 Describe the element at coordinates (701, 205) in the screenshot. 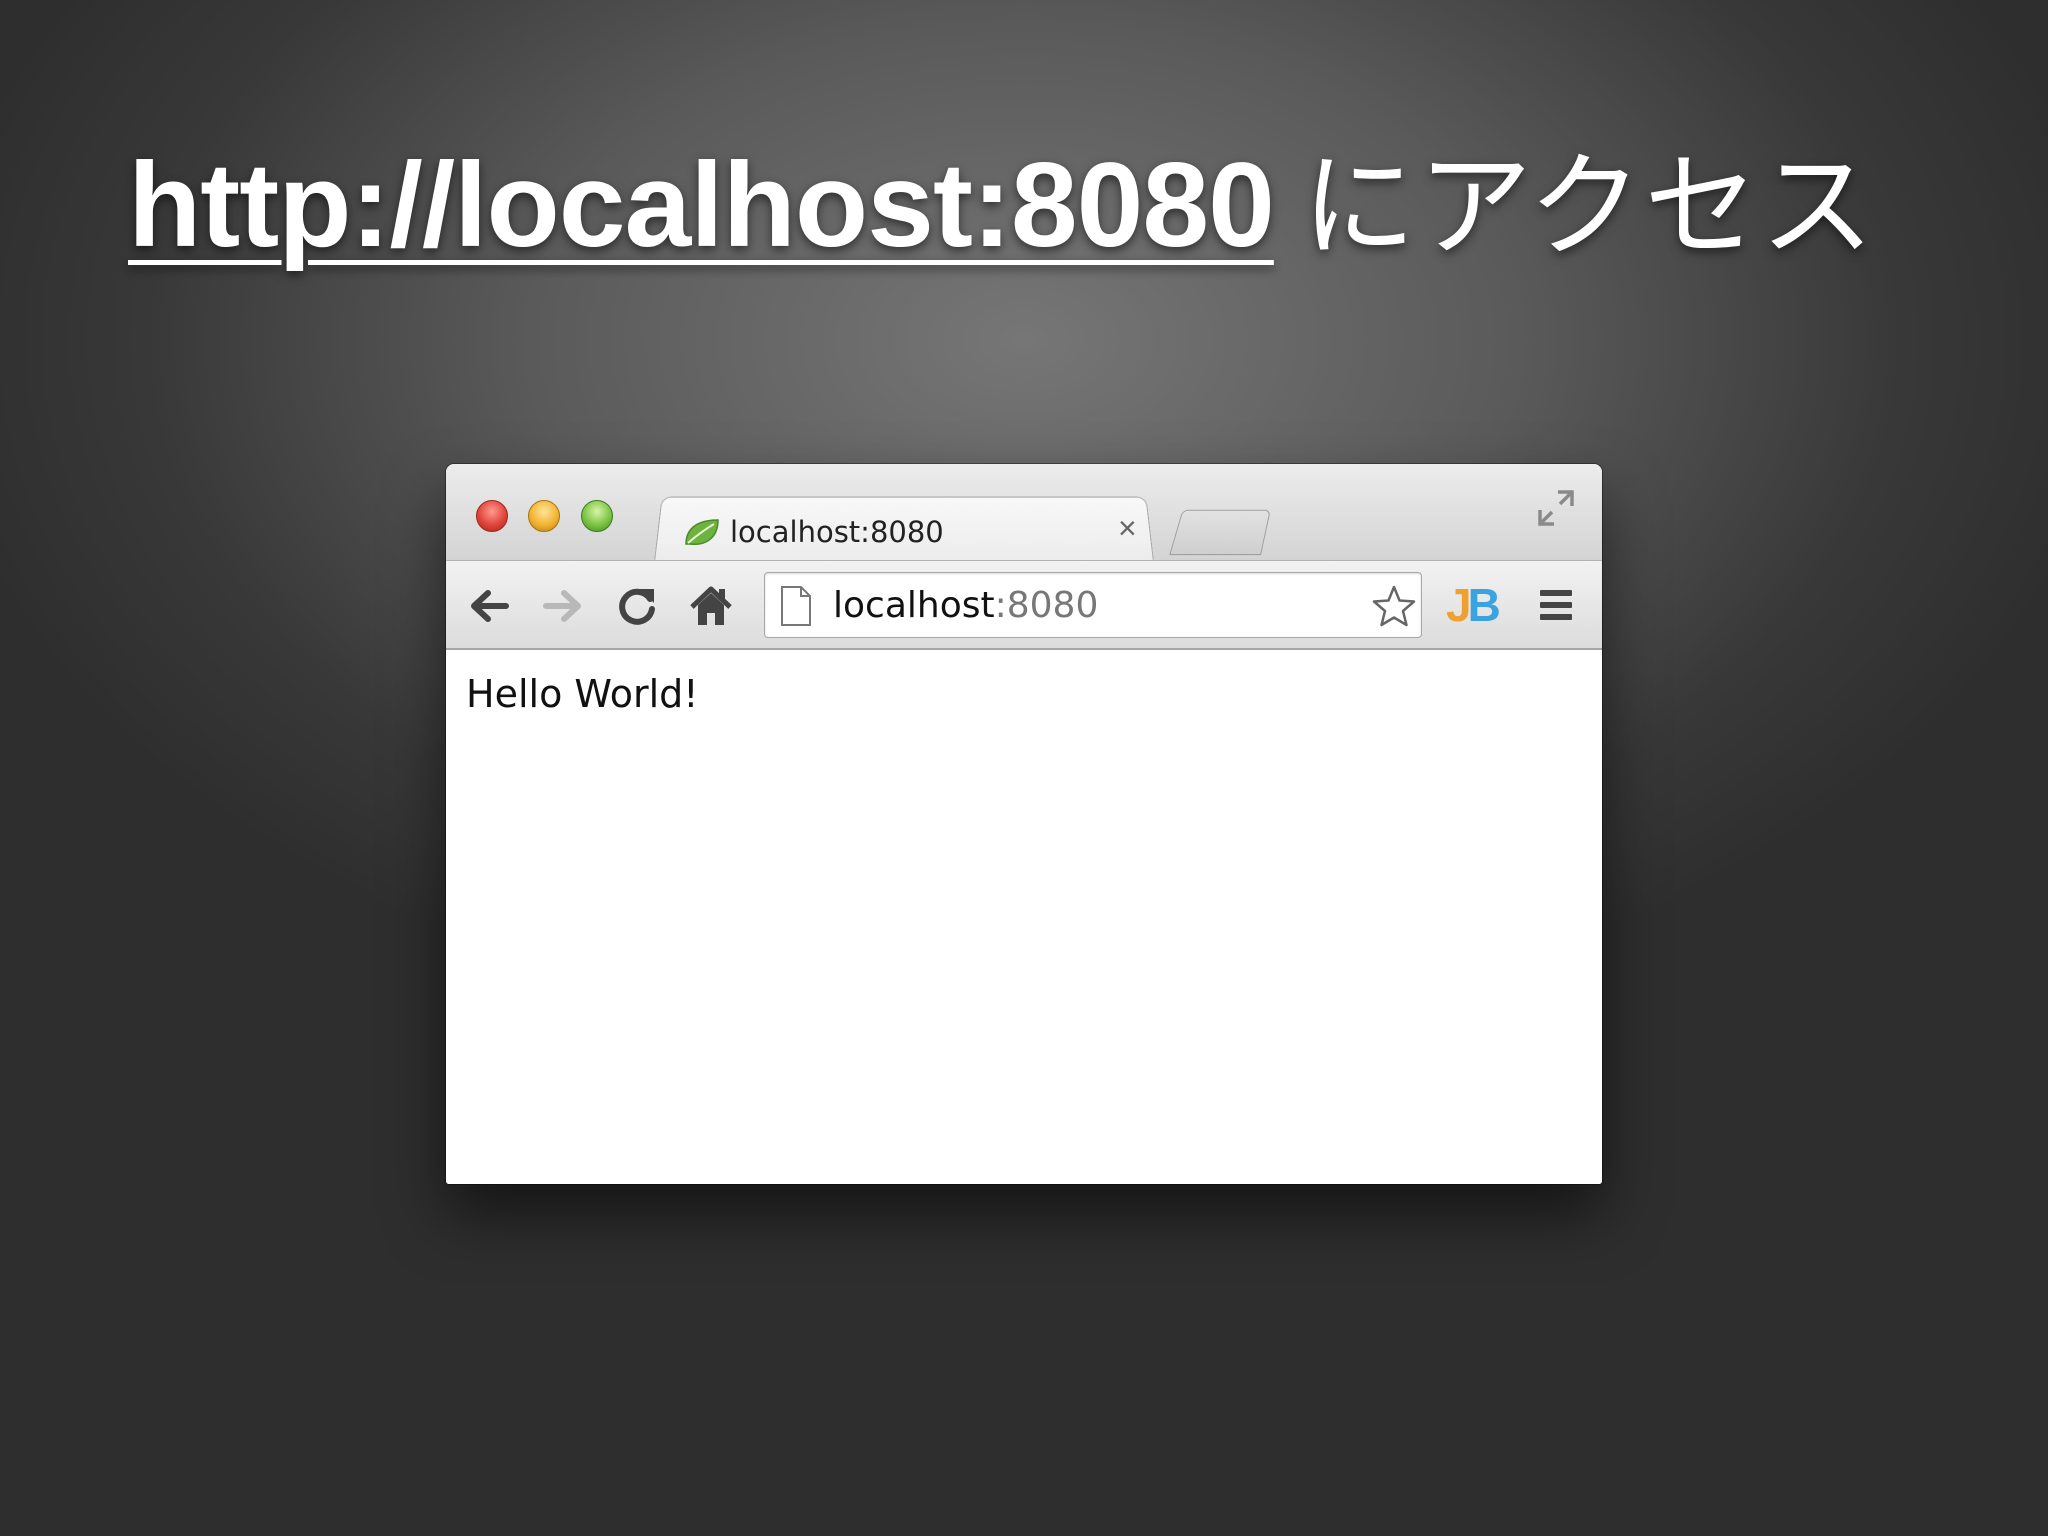

I see `title-url-link: http://localhost:8080` at that location.